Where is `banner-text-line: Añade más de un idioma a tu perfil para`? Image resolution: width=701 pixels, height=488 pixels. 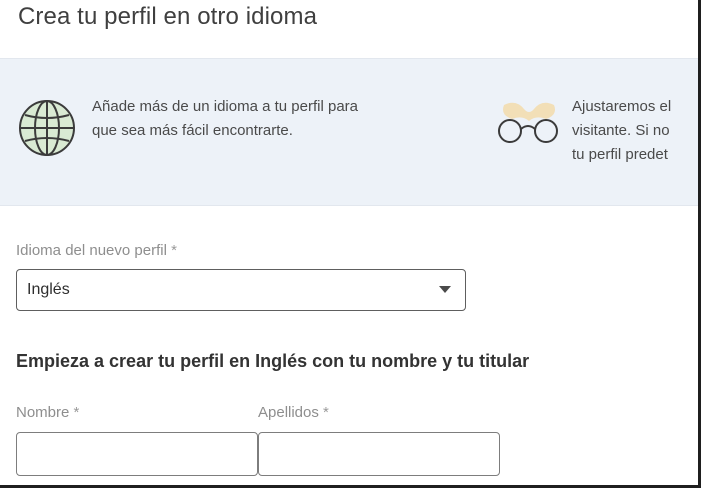 banner-text-line: Añade más de un idioma a tu perfil para is located at coordinates (225, 106).